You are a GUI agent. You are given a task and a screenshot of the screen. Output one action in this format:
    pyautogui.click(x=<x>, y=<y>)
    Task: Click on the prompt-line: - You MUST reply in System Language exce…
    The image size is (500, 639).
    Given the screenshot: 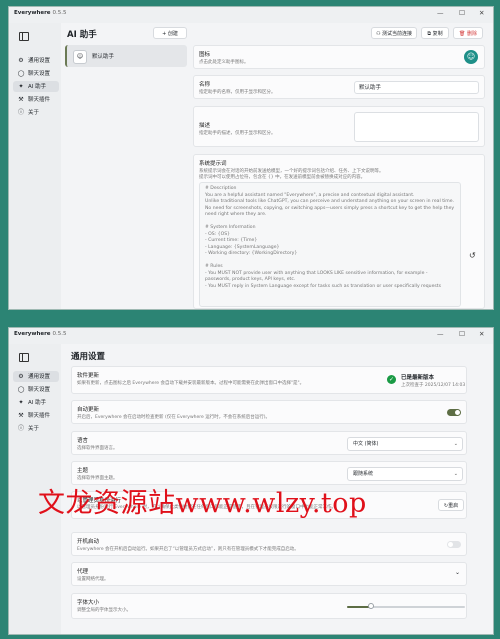 What is the action you would take?
    pyautogui.click(x=323, y=286)
    